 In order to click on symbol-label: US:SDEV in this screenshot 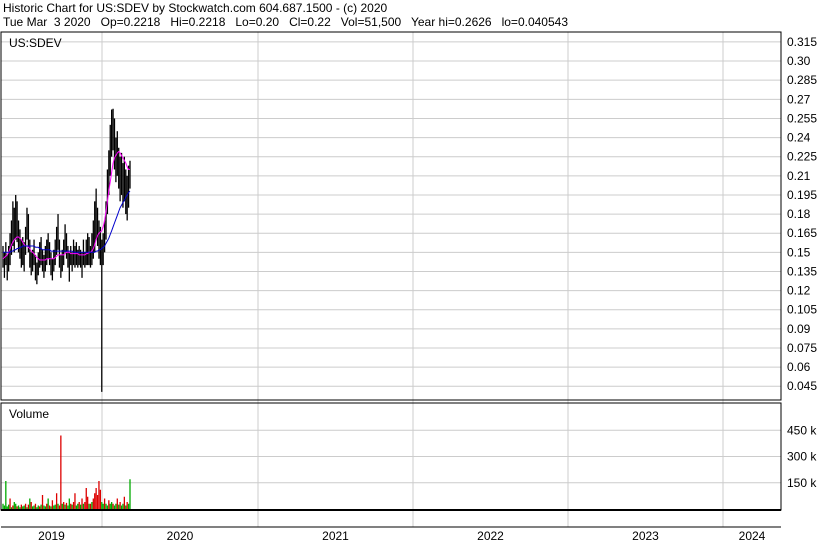, I will do `click(35, 43)`.